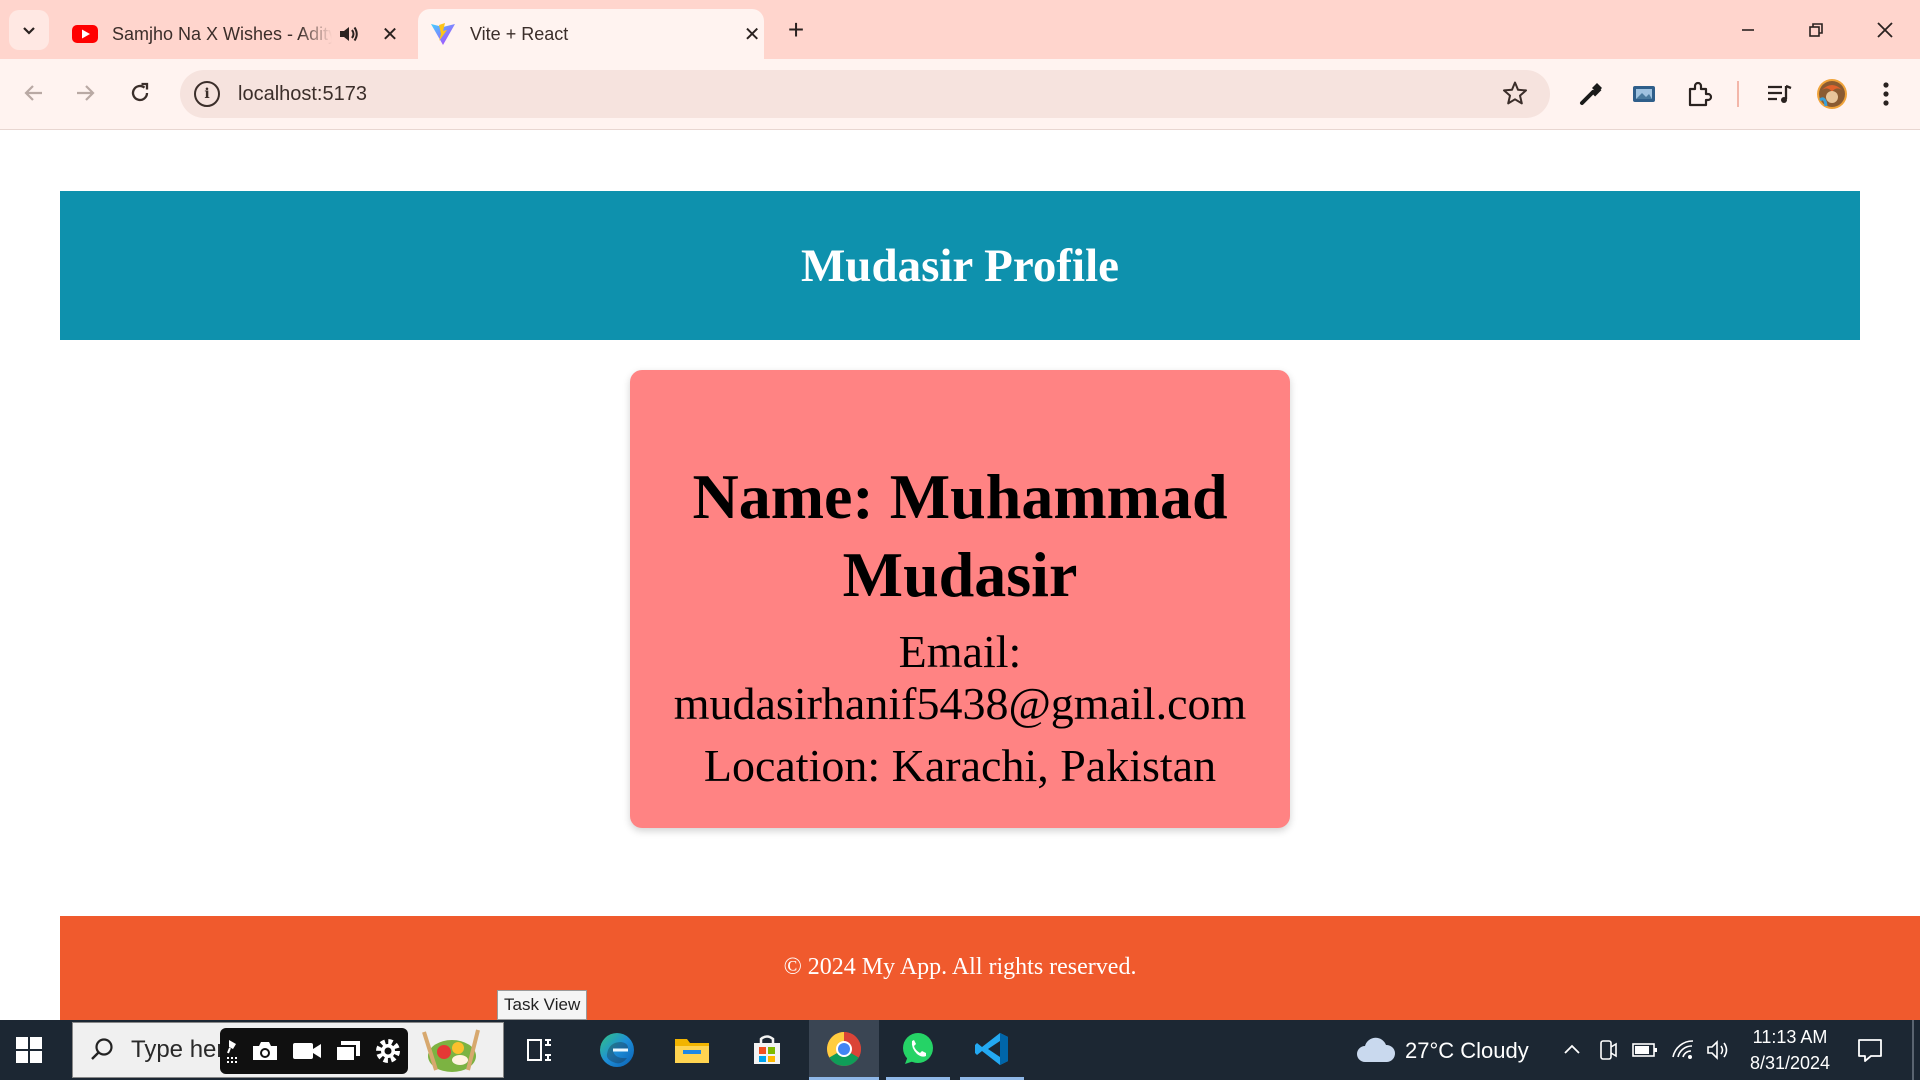  I want to click on tab-search-button, so click(29, 30).